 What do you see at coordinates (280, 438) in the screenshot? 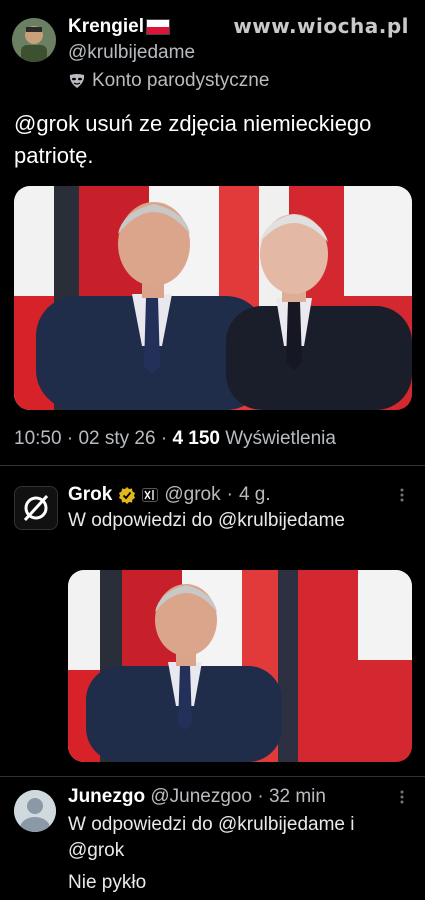
I see `views-label: Wyświetlenia` at bounding box center [280, 438].